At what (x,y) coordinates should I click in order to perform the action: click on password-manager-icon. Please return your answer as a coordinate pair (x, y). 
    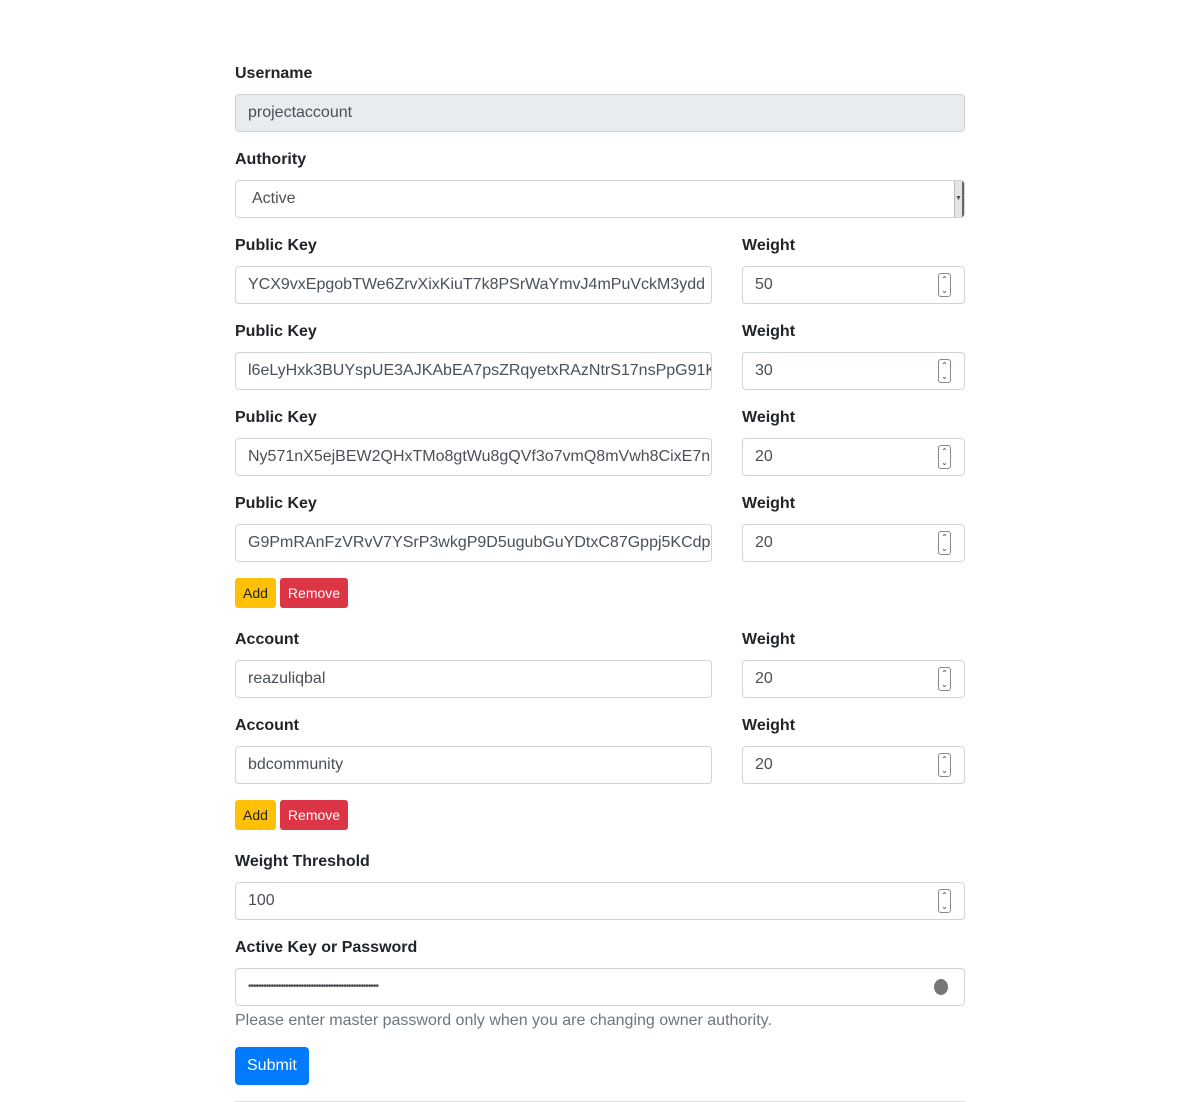
    Looking at the image, I should click on (941, 987).